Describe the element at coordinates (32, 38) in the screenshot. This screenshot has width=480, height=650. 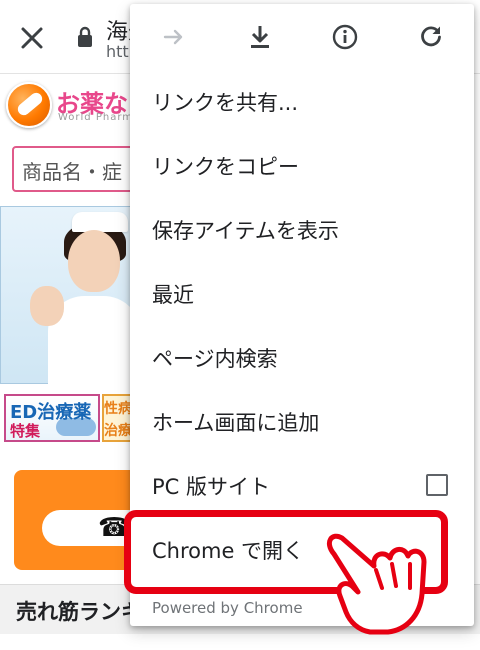
I see `close-icon` at that location.